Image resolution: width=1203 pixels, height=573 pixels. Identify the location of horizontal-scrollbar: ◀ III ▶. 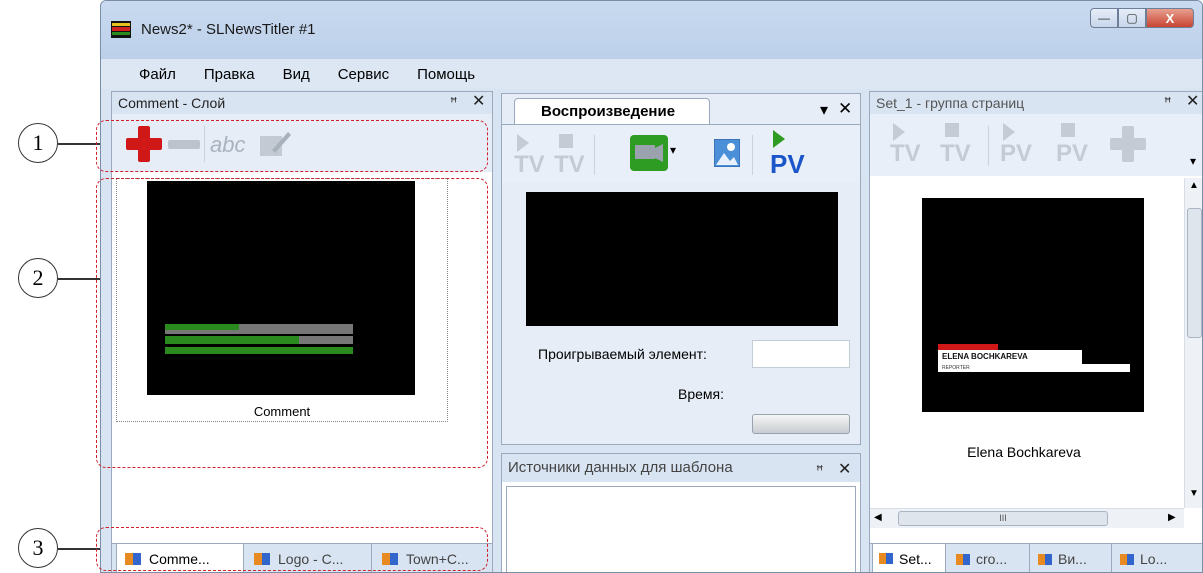
(1027, 518).